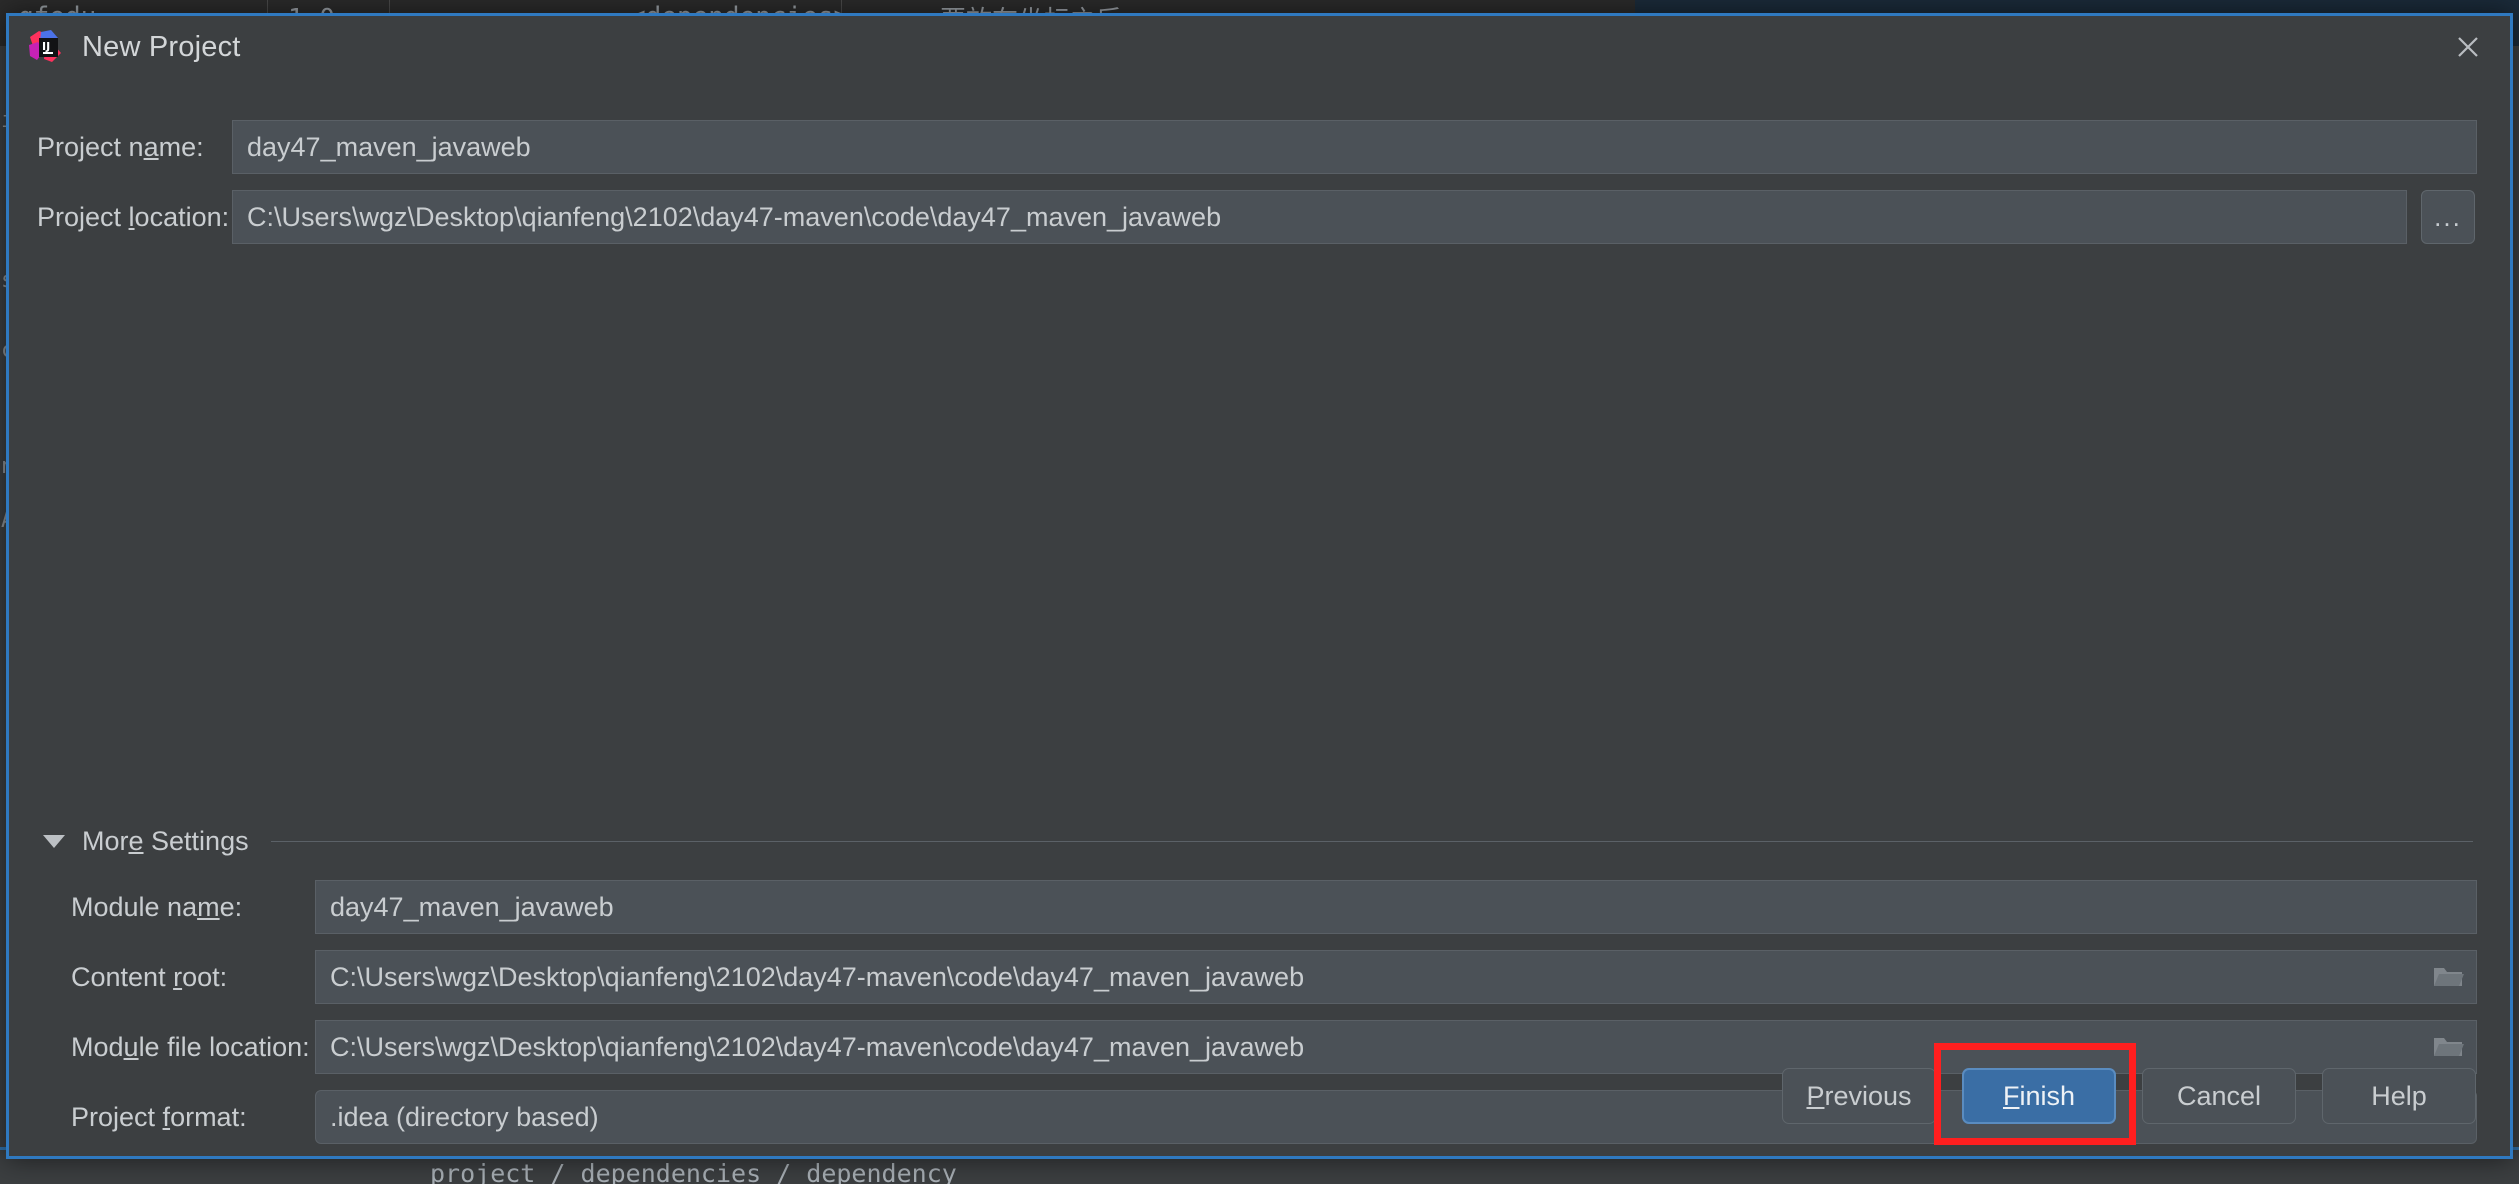  I want to click on module-name-row: Module name: day47_maven_javaweb, so click(1274, 907).